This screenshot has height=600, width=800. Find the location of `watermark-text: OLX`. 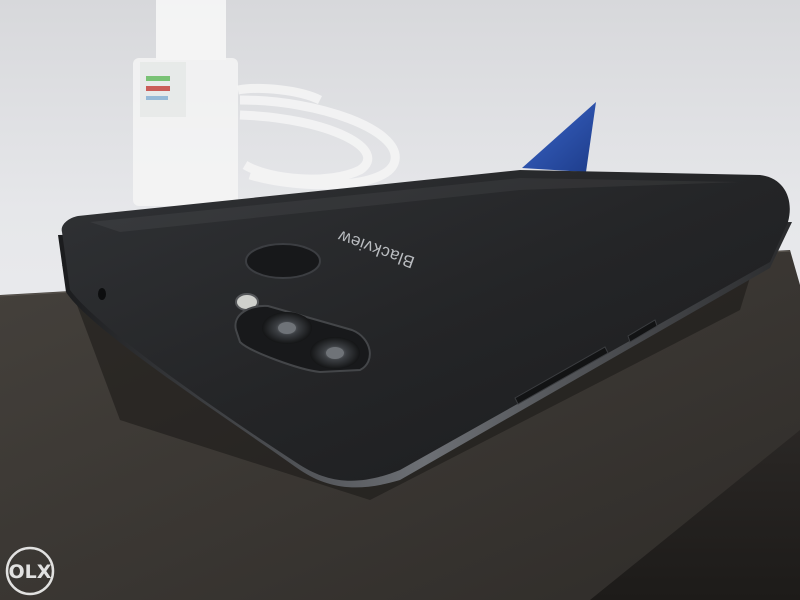

watermark-text: OLX is located at coordinates (30, 572).